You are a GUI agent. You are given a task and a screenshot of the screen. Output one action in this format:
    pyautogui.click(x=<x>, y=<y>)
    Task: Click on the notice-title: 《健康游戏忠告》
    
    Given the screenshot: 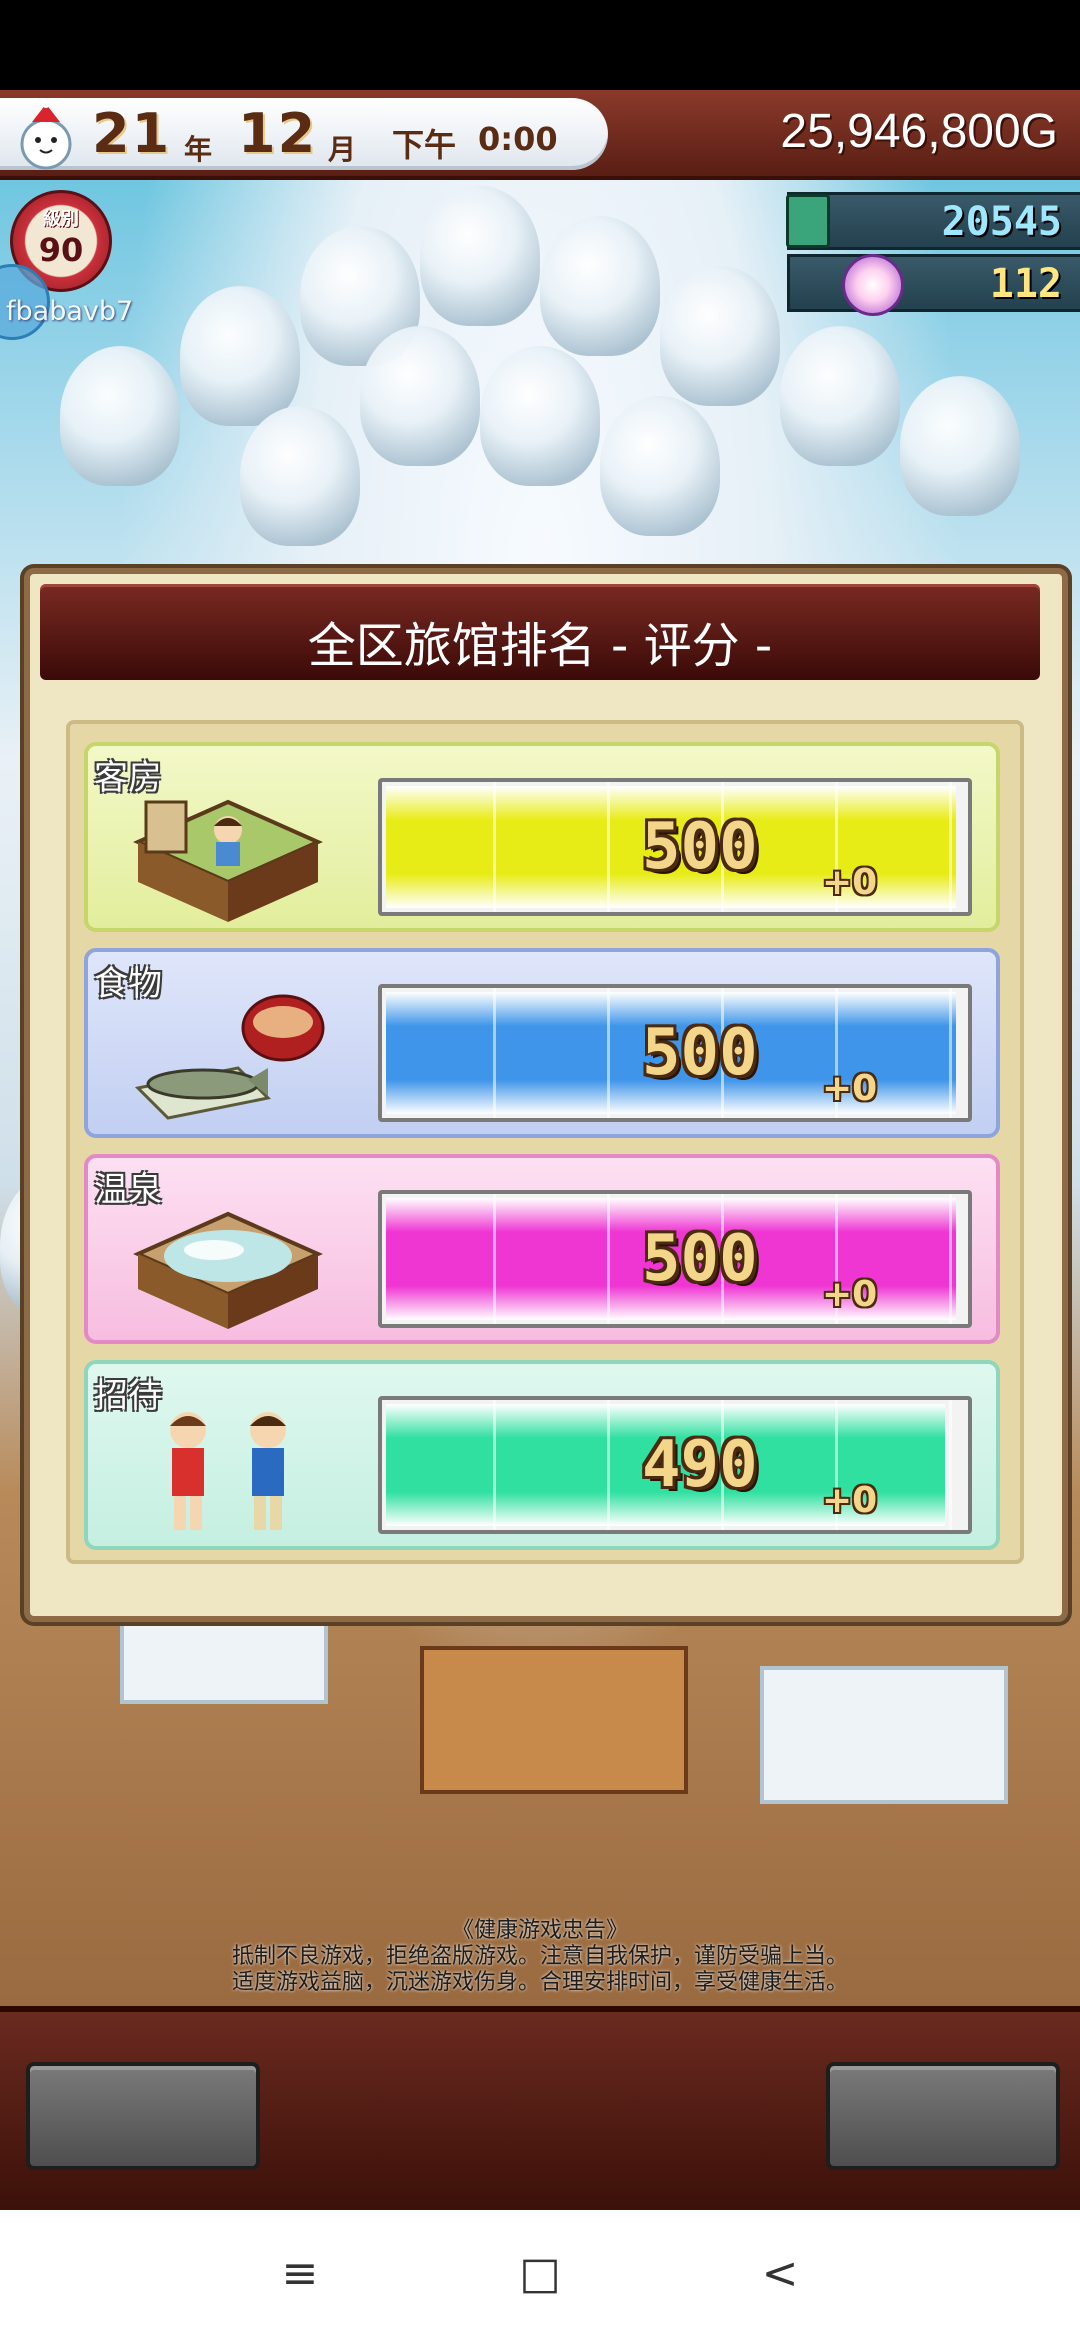 What is the action you would take?
    pyautogui.click(x=539, y=1930)
    